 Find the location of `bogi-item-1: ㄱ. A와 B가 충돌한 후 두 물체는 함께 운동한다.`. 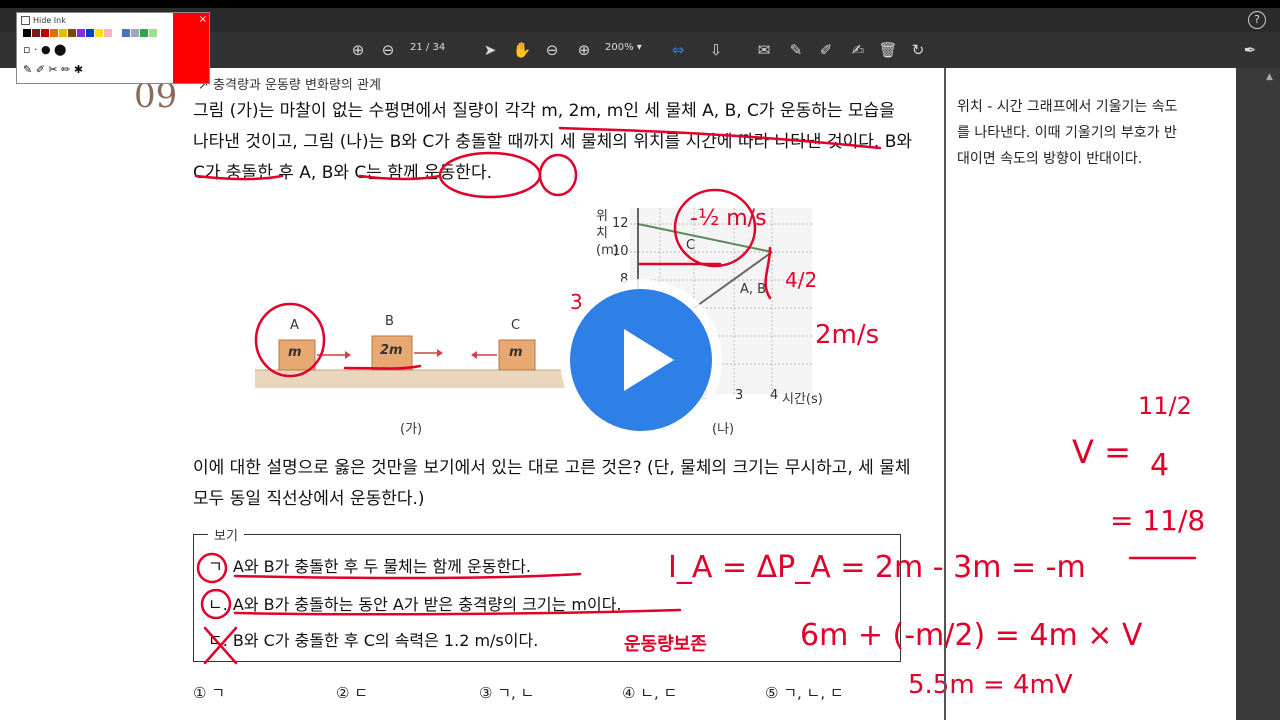

bogi-item-1: ㄱ. A와 B가 충돌한 후 두 물체는 함께 운동한다. is located at coordinates (370, 566).